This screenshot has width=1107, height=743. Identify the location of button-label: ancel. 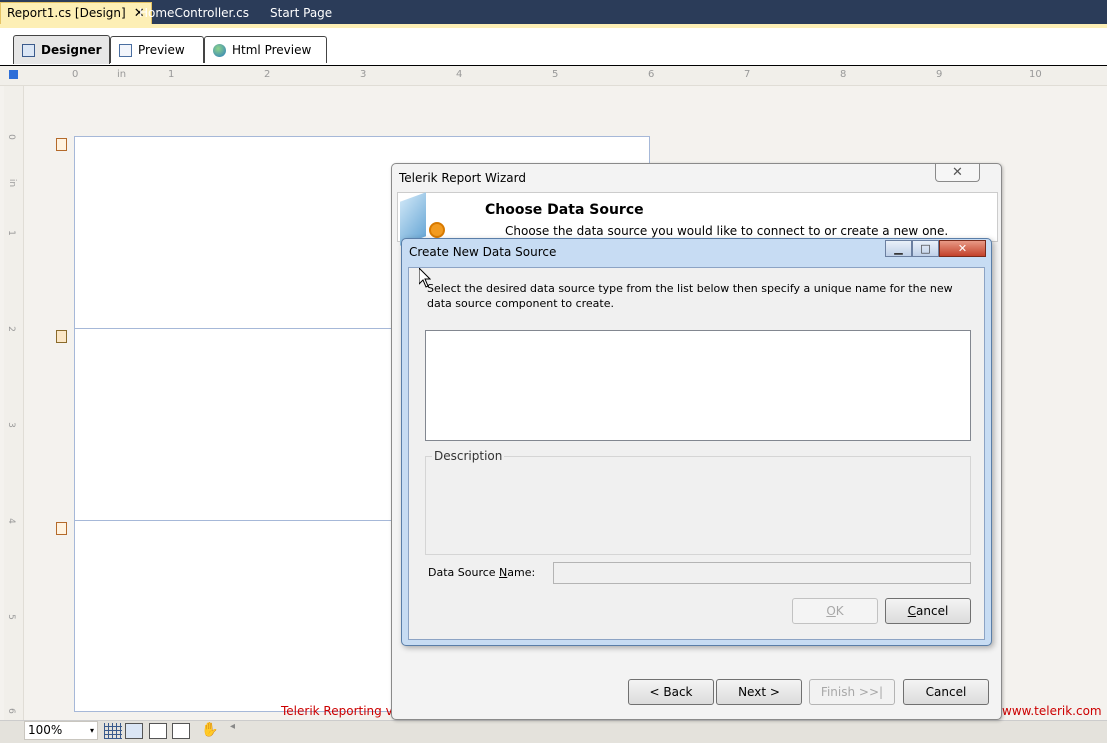
(932, 611).